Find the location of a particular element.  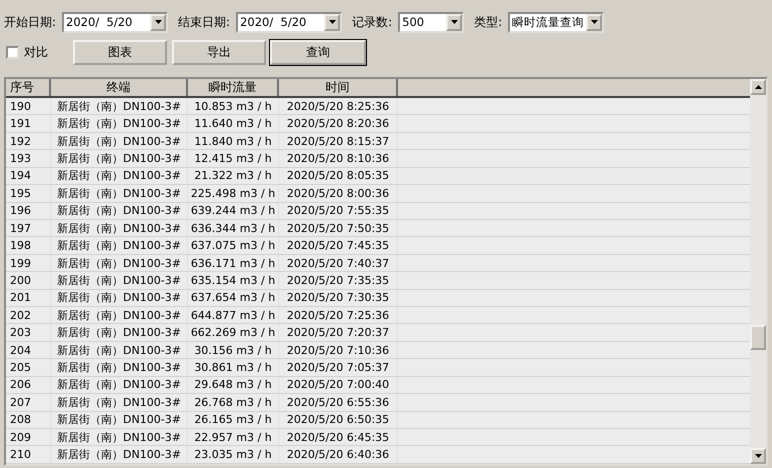

table-cell: 637.654 m3 / h is located at coordinates (233, 298).